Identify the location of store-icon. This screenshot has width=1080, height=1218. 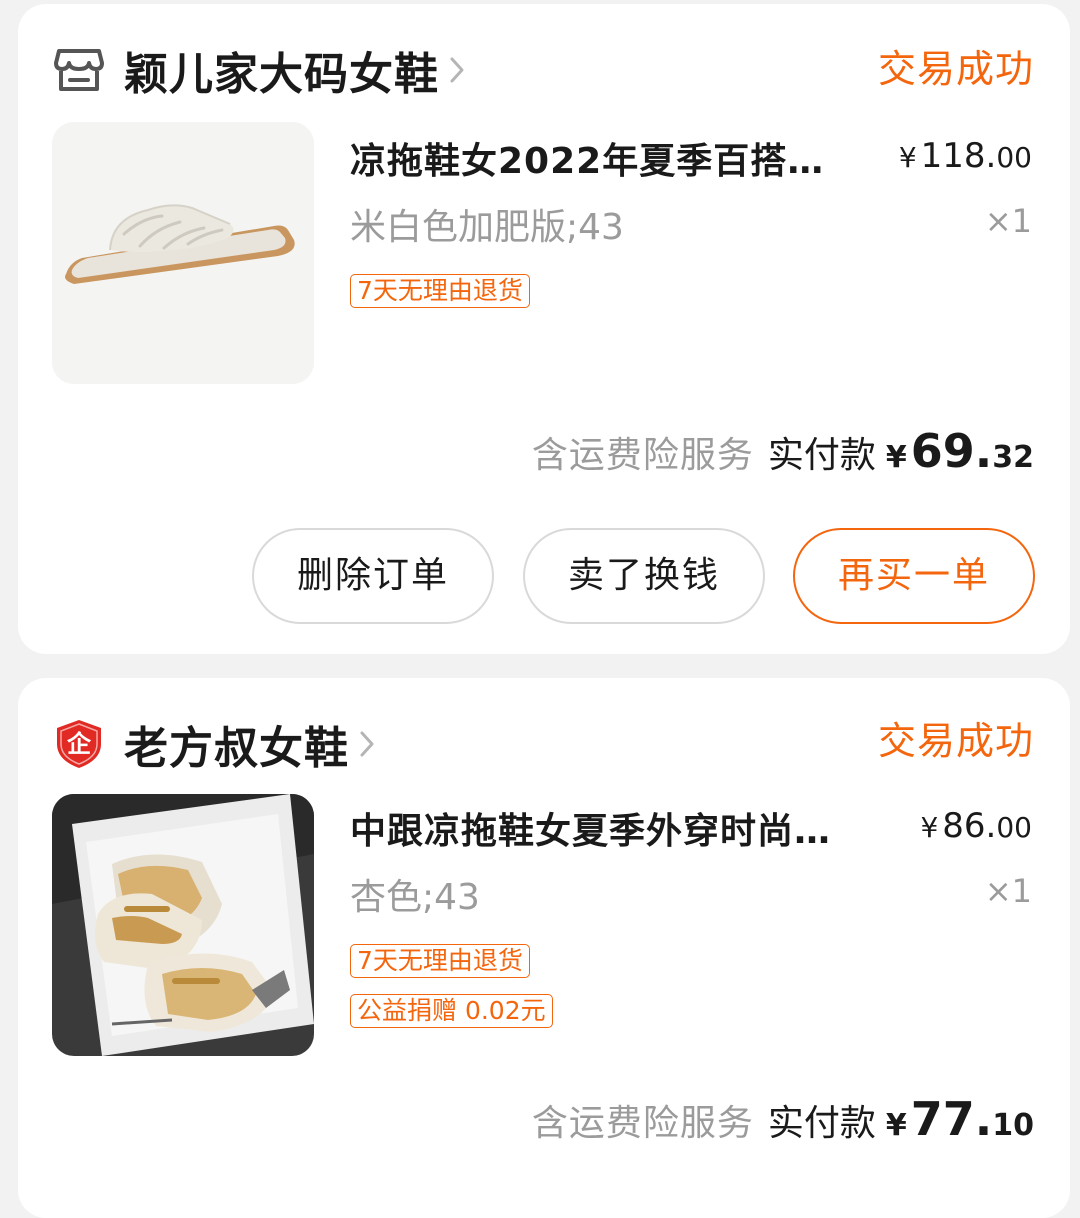
(79, 70).